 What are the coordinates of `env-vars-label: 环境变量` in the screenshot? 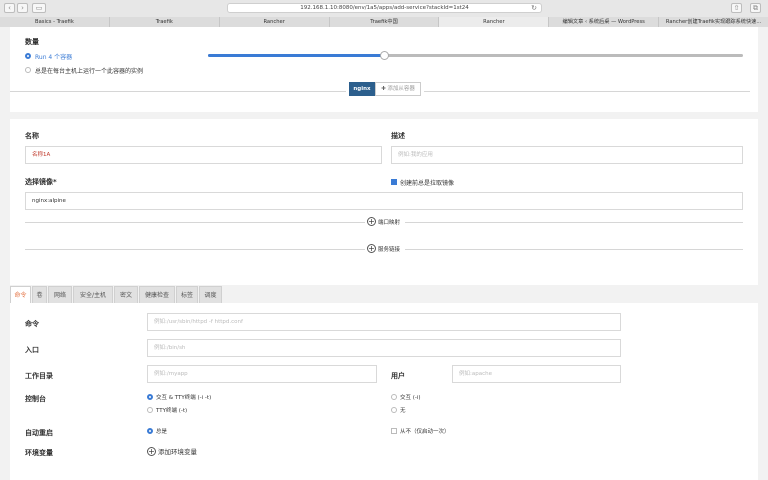 It's located at (39, 453).